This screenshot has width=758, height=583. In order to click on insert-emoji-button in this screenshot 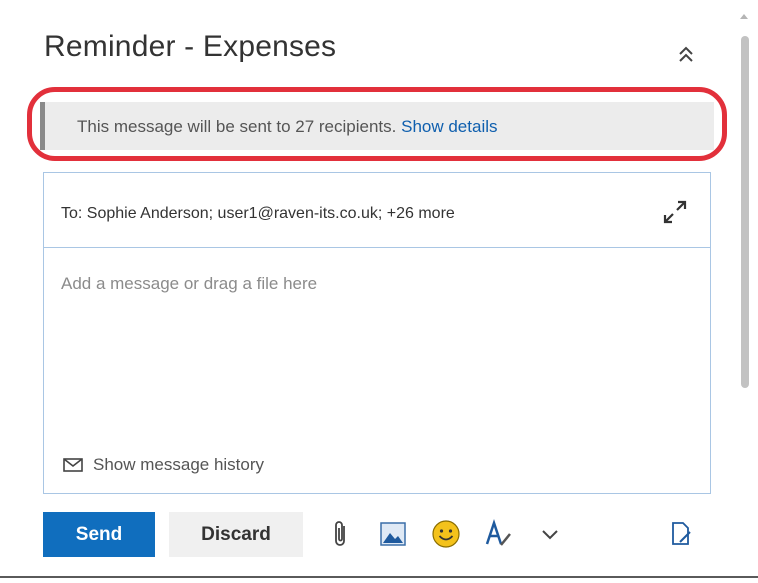, I will do `click(446, 534)`.